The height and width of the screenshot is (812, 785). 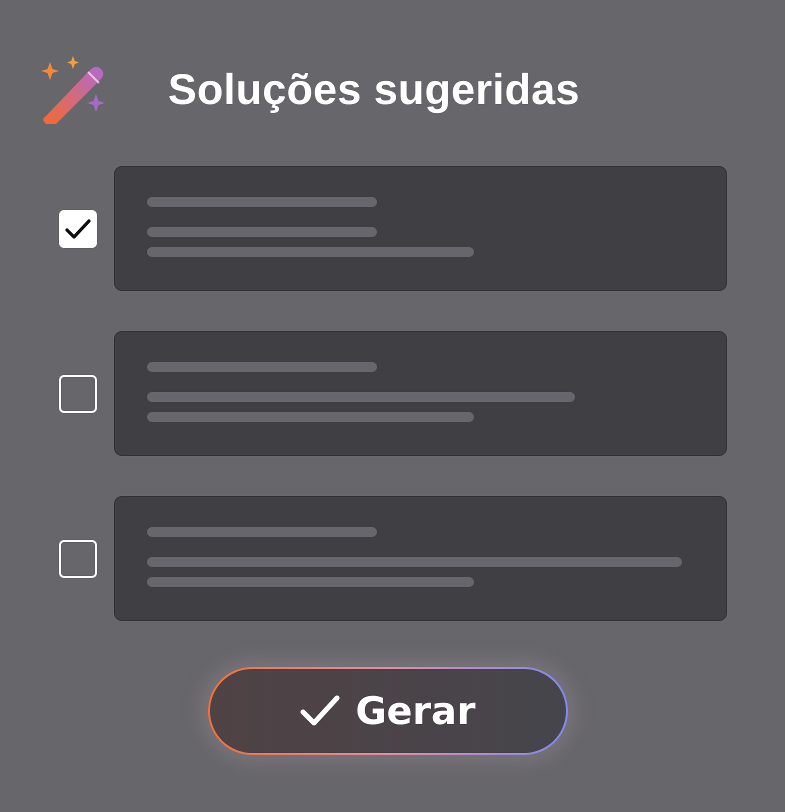 I want to click on title: Soluções sugeridas, so click(x=374, y=90).